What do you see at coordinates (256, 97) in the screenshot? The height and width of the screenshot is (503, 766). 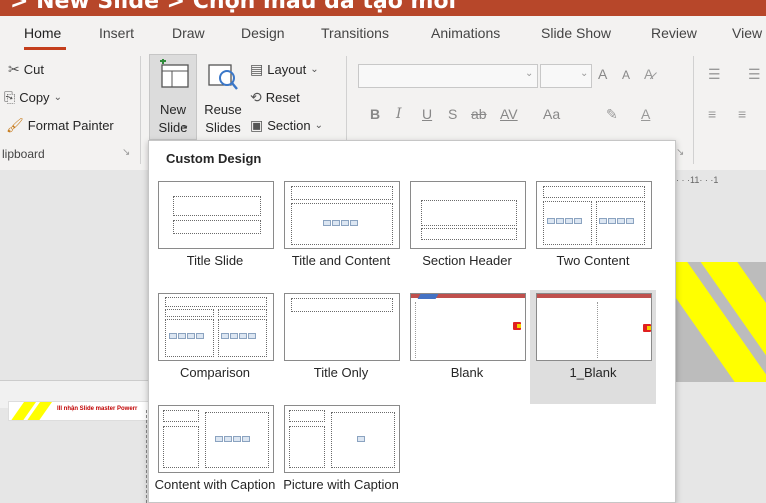 I see `reset-icon: ⟲` at bounding box center [256, 97].